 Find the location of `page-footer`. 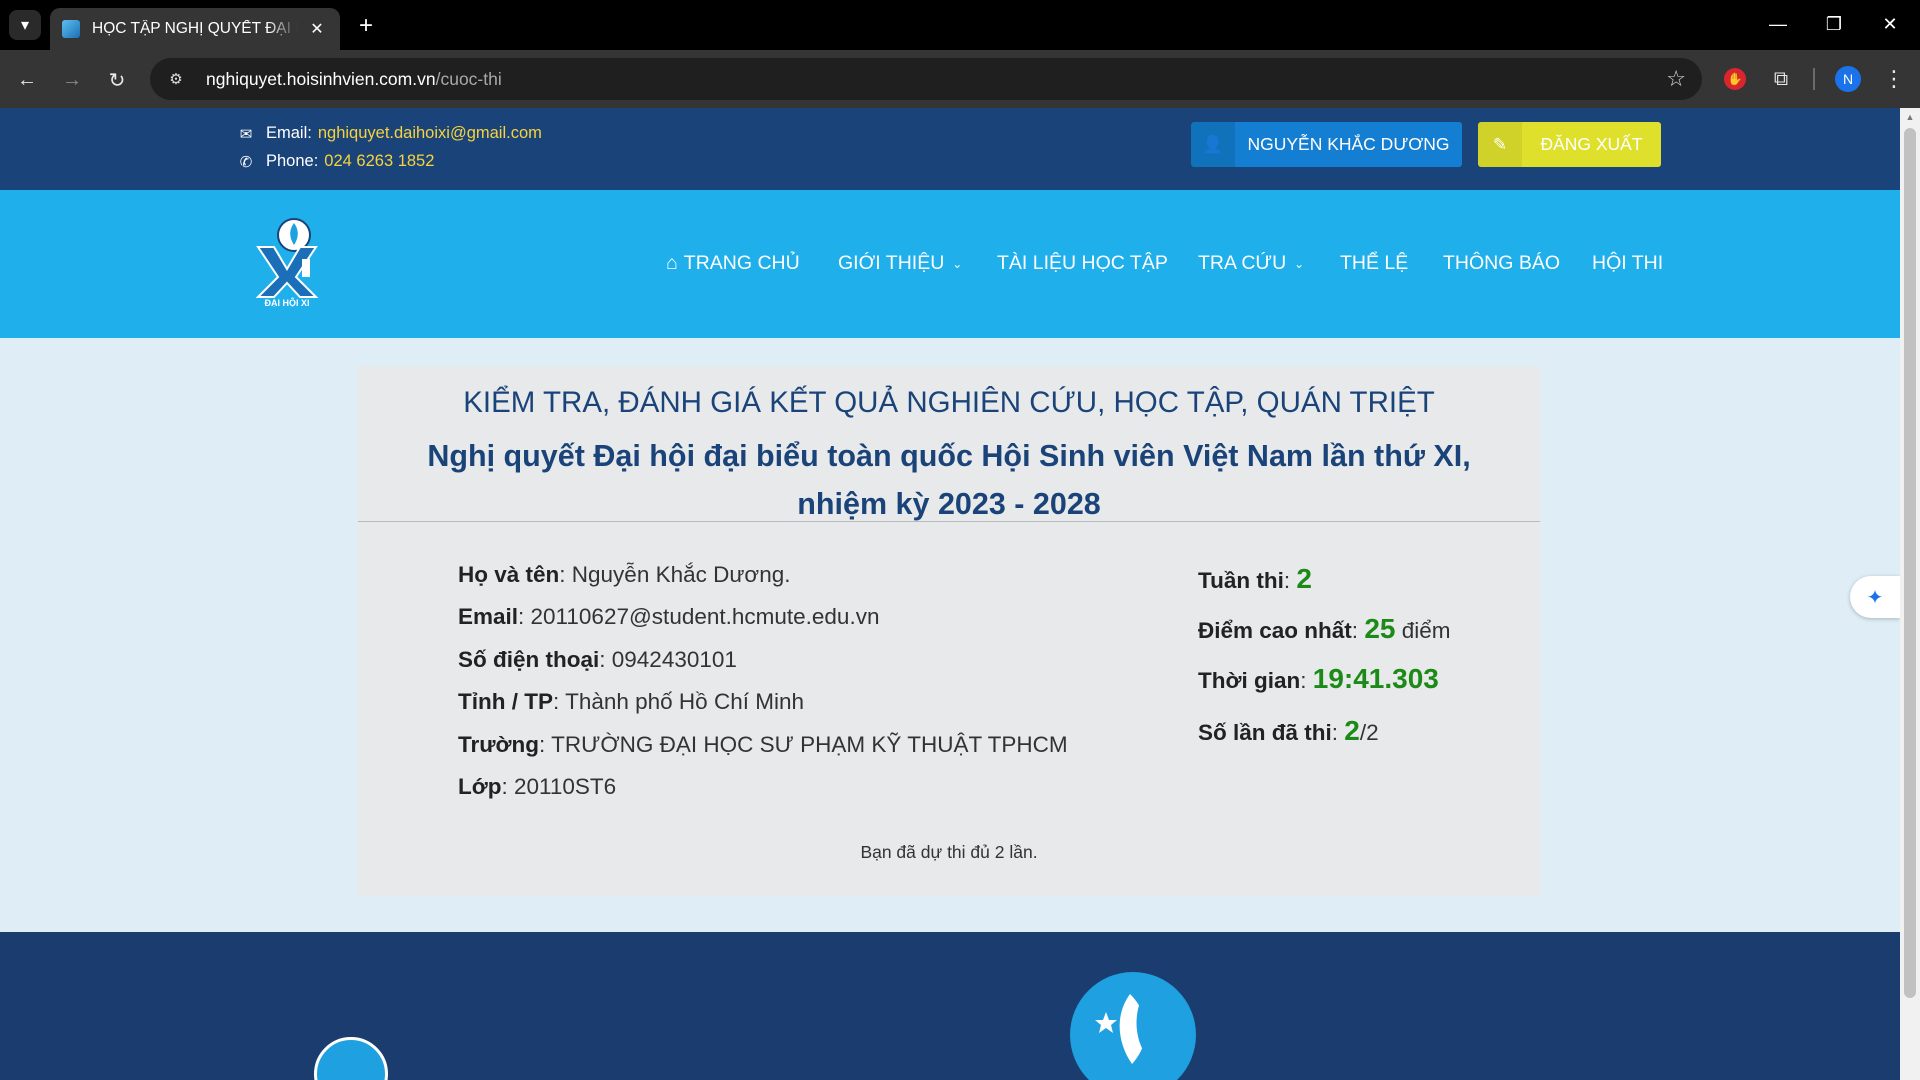

page-footer is located at coordinates (950, 1006).